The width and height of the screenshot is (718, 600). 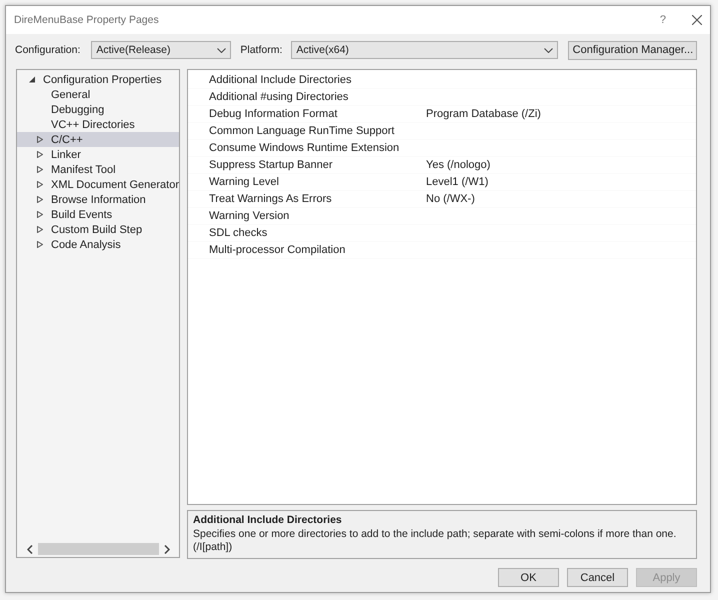 I want to click on tree-item: Debugging, so click(x=98, y=109).